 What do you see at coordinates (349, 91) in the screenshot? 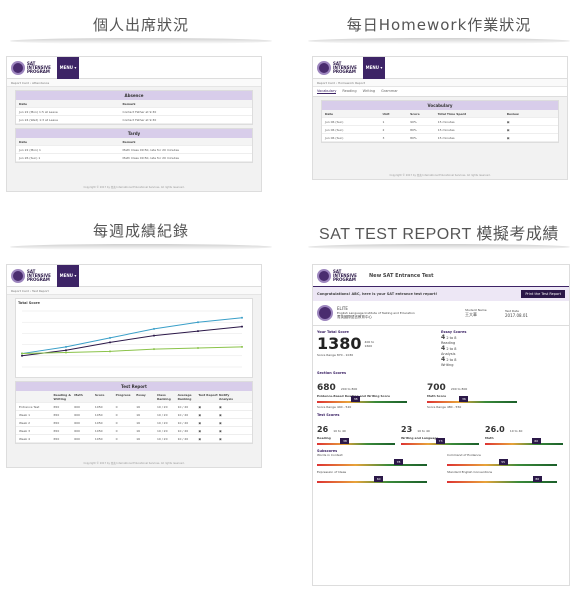
I see `tab-reading: Reading` at bounding box center [349, 91].